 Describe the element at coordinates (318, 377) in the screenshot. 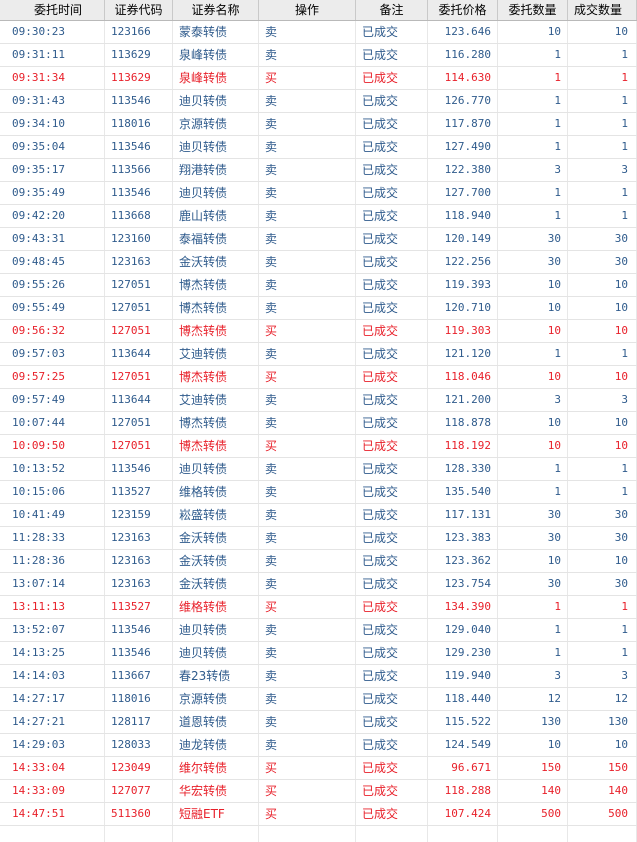

I see `table-row: 09:57:25 127051 博杰转债买已成交 118.046 10 10` at that location.